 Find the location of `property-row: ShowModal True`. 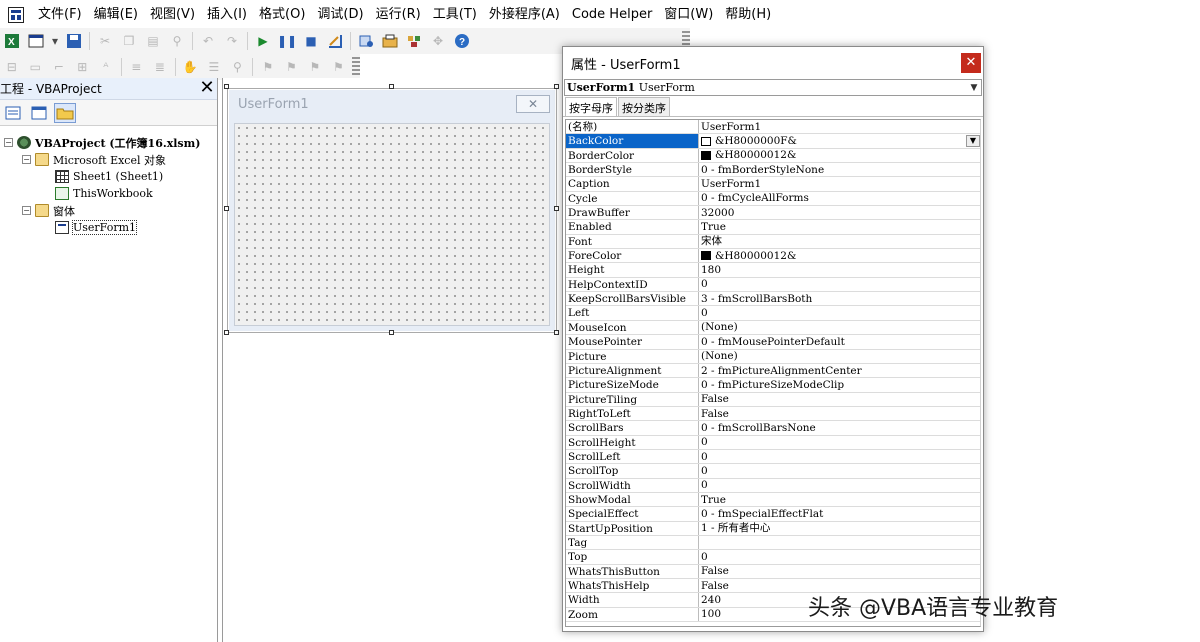

property-row: ShowModal True is located at coordinates (773, 500).